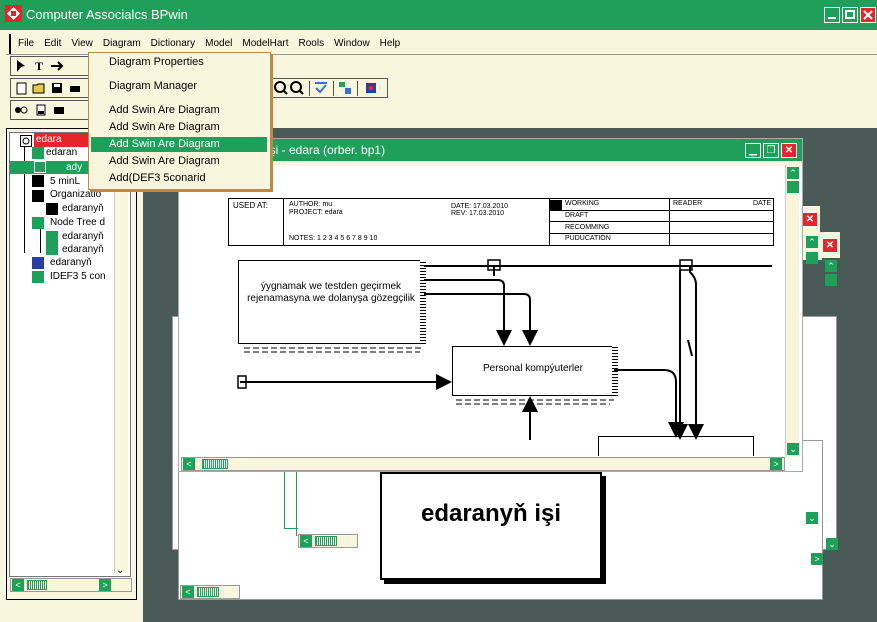  I want to click on menu-view: View, so click(82, 44).